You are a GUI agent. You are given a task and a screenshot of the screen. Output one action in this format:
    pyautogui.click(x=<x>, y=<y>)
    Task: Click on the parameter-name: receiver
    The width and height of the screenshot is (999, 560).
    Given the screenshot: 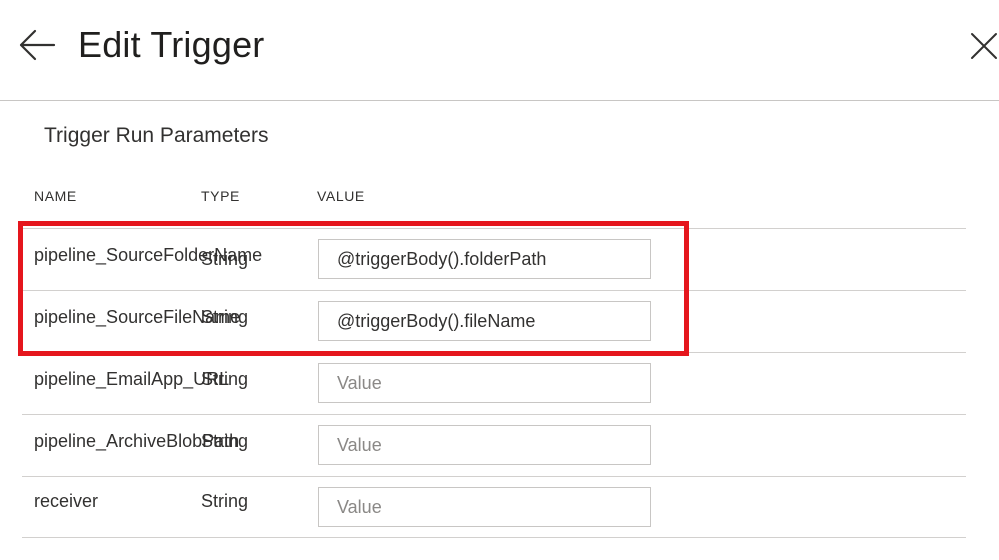 What is the action you would take?
    pyautogui.click(x=66, y=501)
    